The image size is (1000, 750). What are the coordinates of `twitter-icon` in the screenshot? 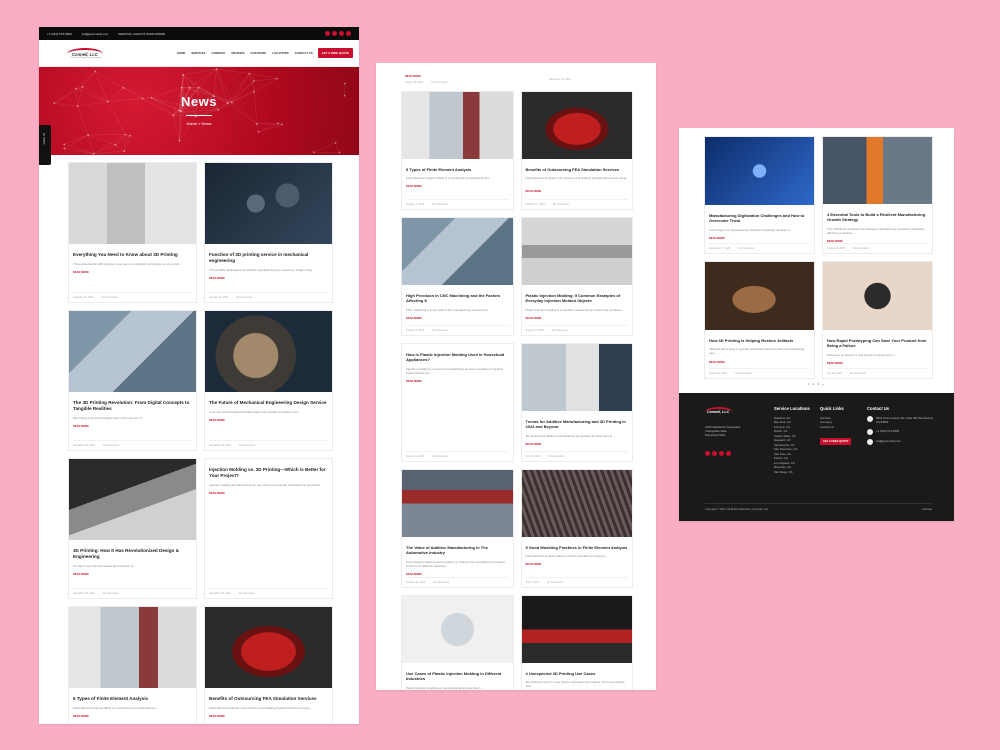 It's located at (334, 33).